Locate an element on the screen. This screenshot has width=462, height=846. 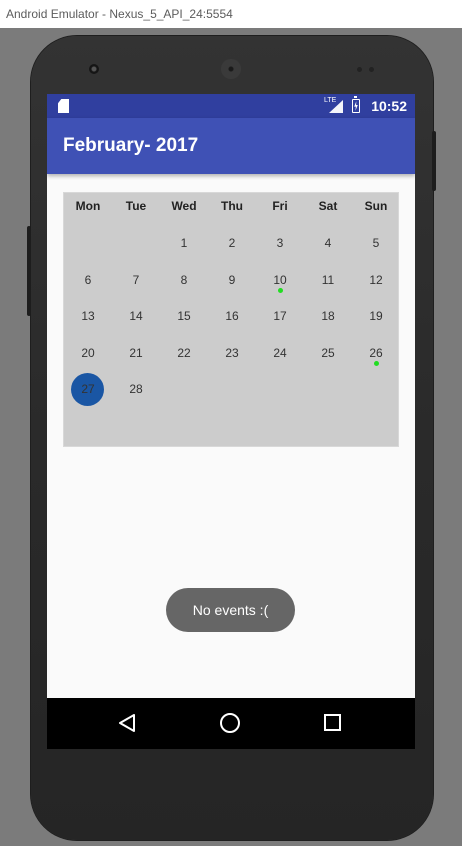
calendar-day: 16 is located at coordinates (232, 316).